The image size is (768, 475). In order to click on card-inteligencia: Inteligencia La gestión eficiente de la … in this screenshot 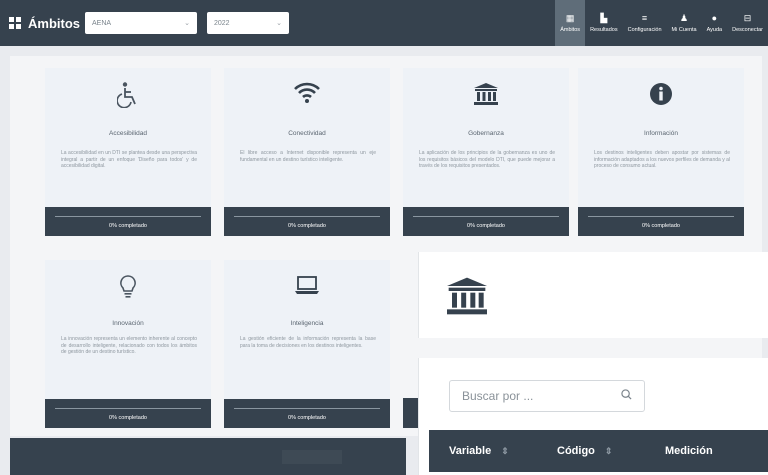, I will do `click(307, 344)`.